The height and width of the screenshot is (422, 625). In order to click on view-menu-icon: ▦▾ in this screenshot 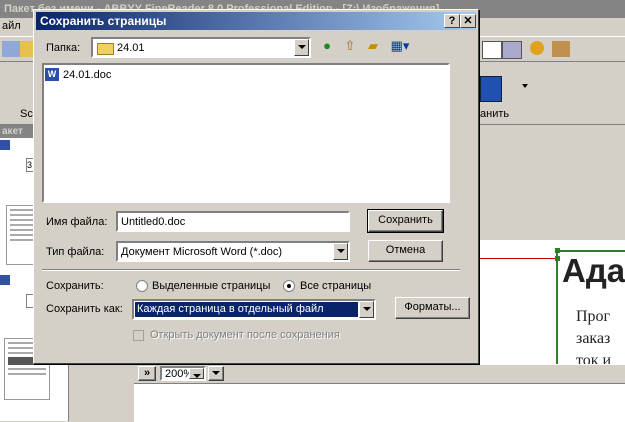, I will do `click(400, 46)`.